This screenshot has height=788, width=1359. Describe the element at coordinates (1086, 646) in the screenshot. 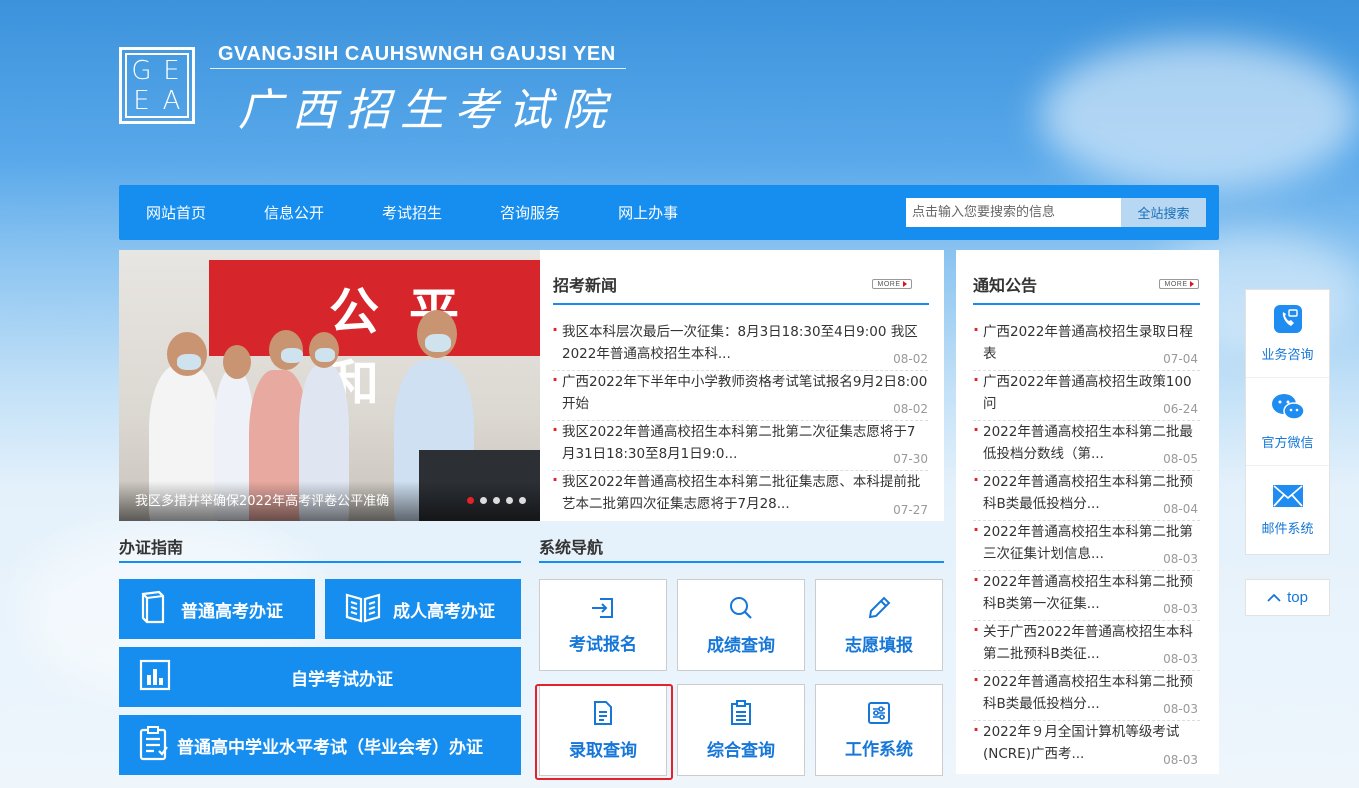

I see `notice-item: 关于广西2022年普通高校招生本科第二批预科B类征...08-03` at that location.